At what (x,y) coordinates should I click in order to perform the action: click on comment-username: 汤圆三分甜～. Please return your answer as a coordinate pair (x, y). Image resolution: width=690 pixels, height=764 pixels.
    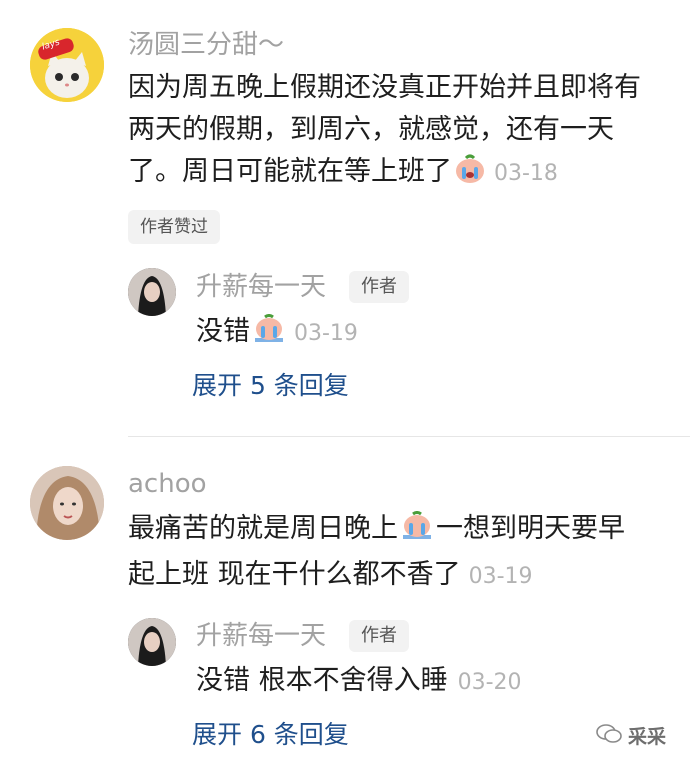
    Looking at the image, I should click on (206, 45).